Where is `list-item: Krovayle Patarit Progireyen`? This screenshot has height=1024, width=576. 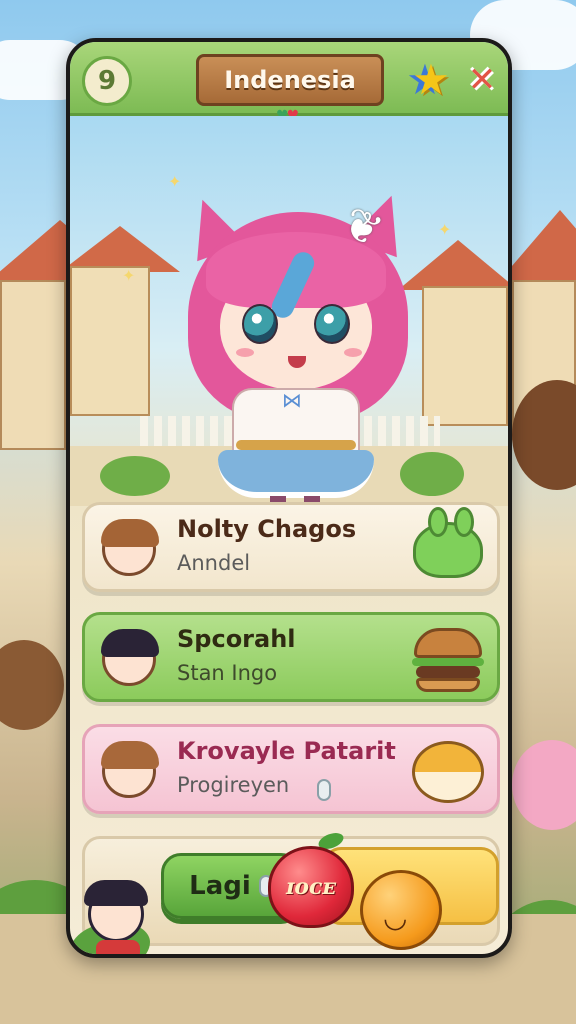
list-item: Krovayle Patarit Progireyen is located at coordinates (291, 769).